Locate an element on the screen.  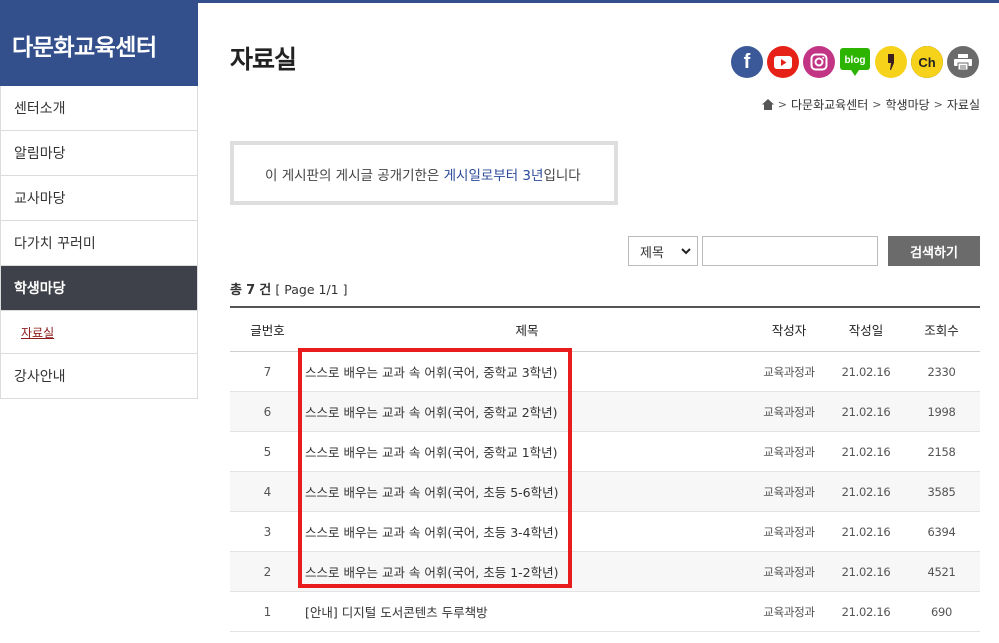
search-button: 검색하기 is located at coordinates (934, 251).